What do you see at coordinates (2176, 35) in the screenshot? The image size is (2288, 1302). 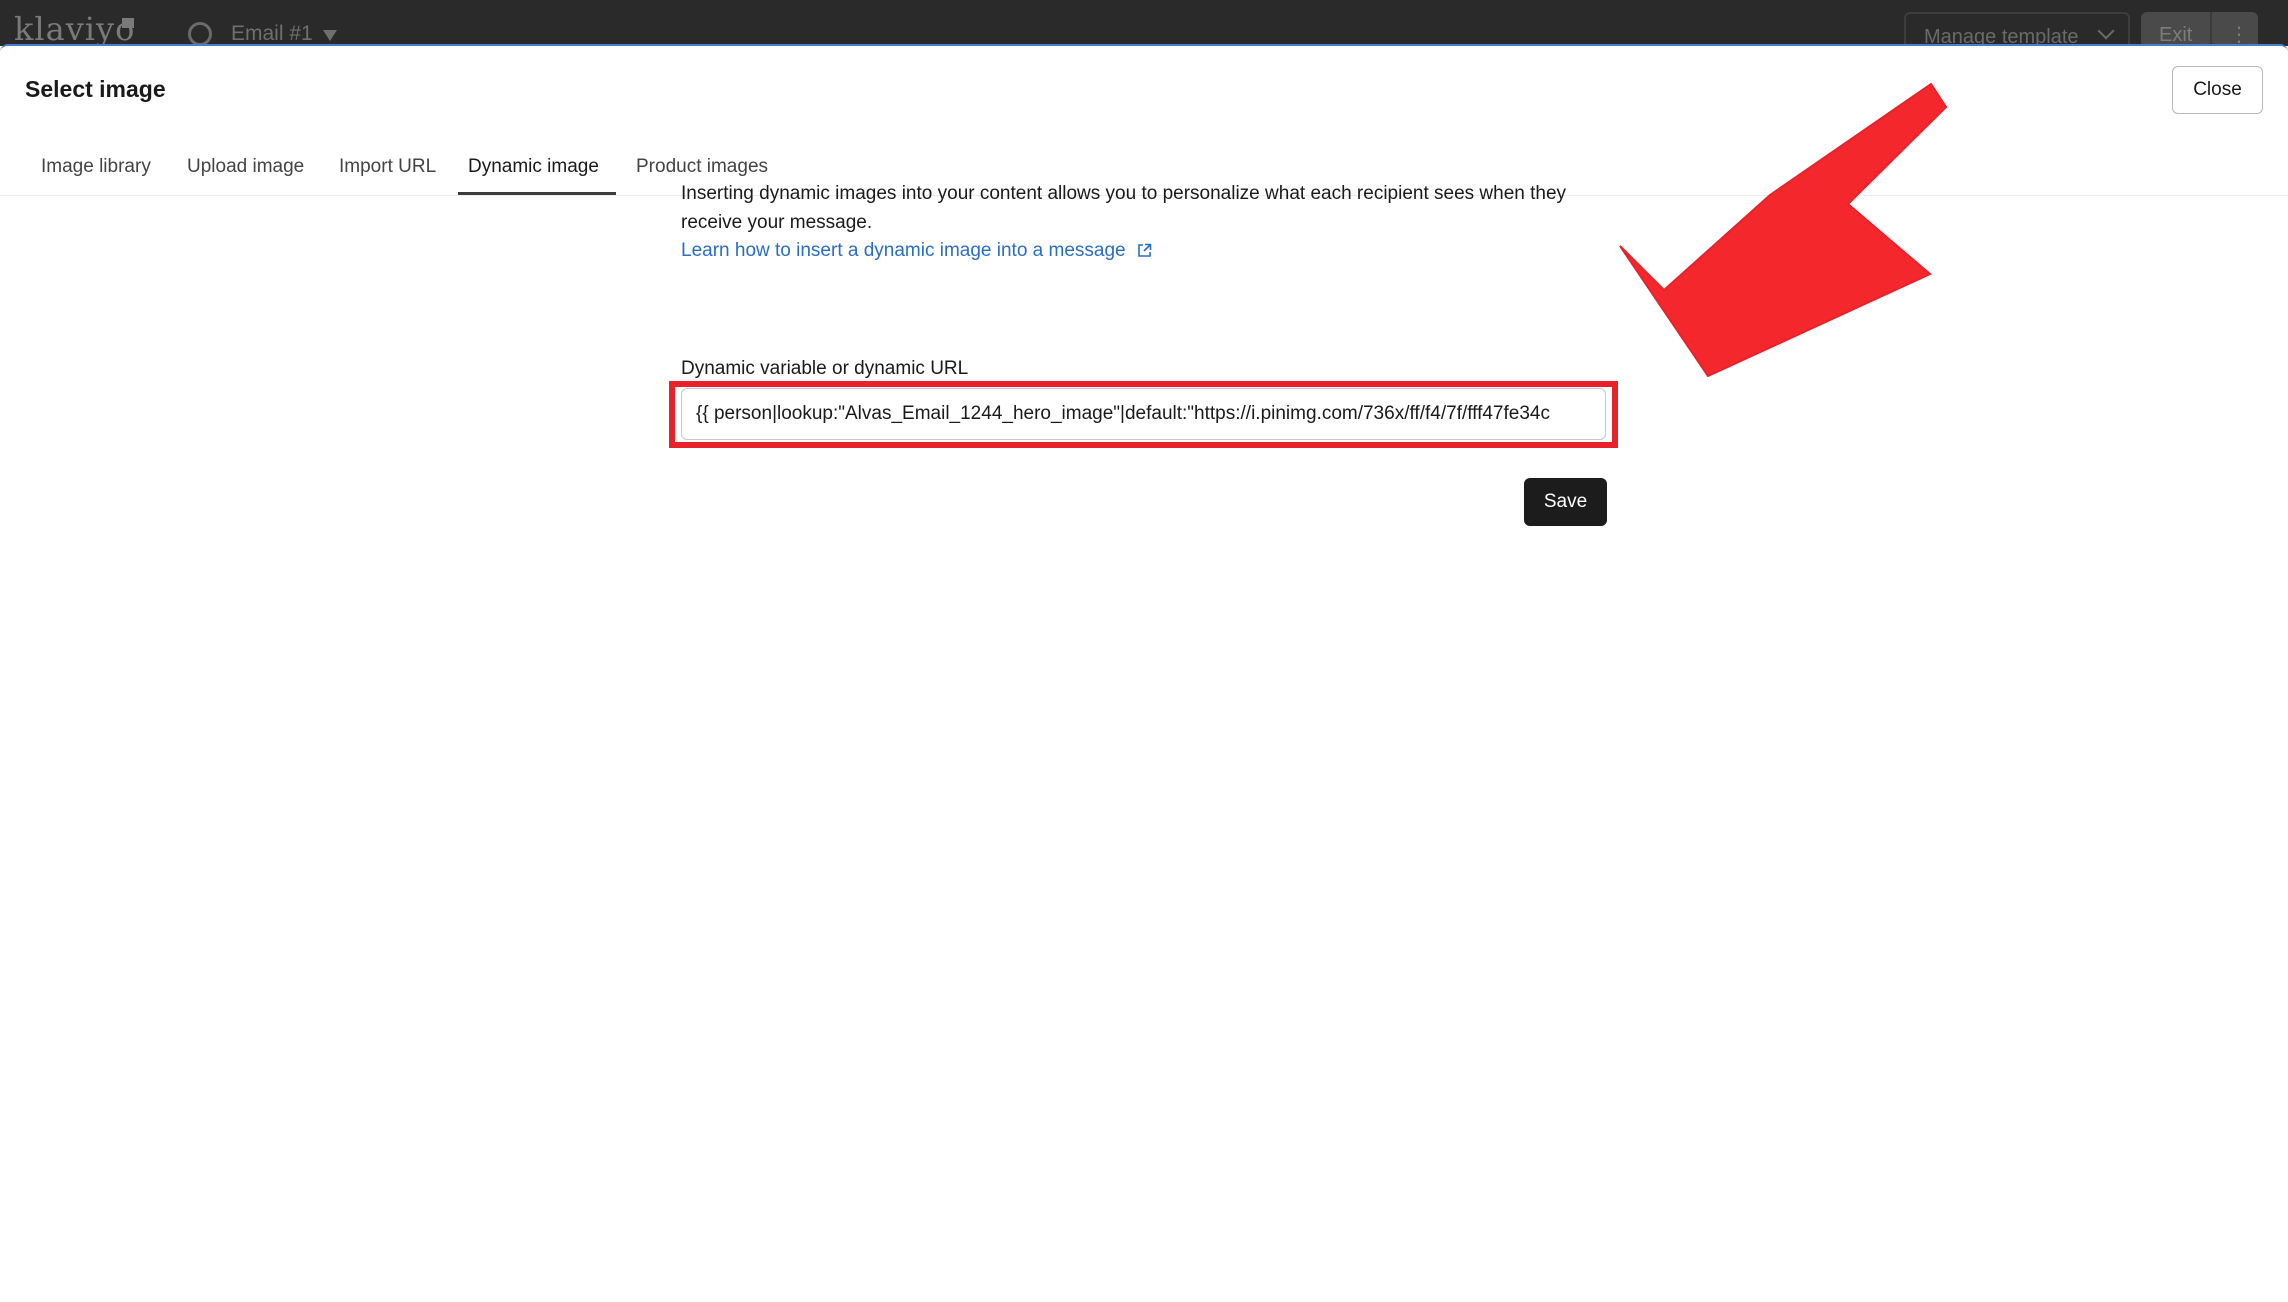 I see `exit-label: Exit` at bounding box center [2176, 35].